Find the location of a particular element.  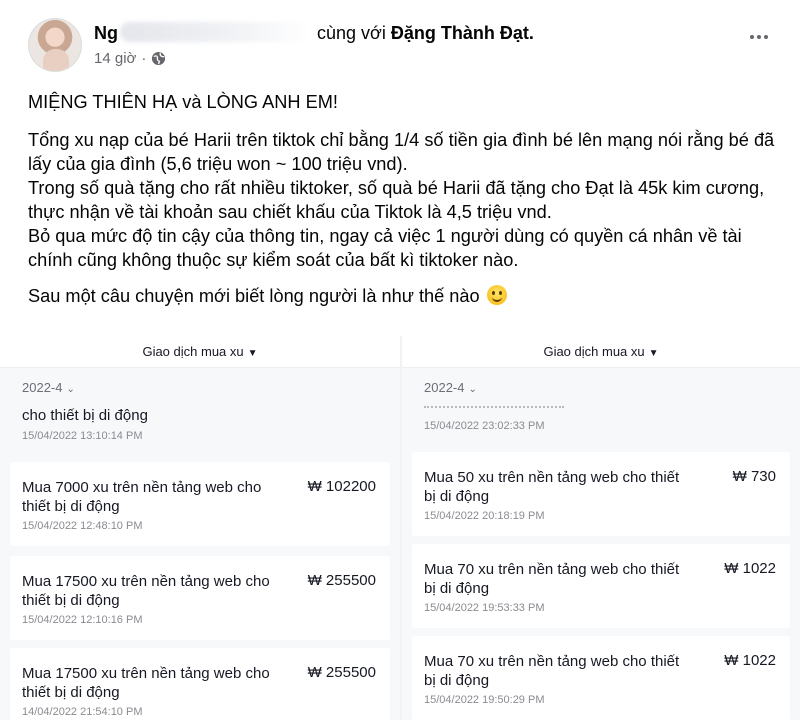

transaction-amount: ₩ 102200 is located at coordinates (341, 486).